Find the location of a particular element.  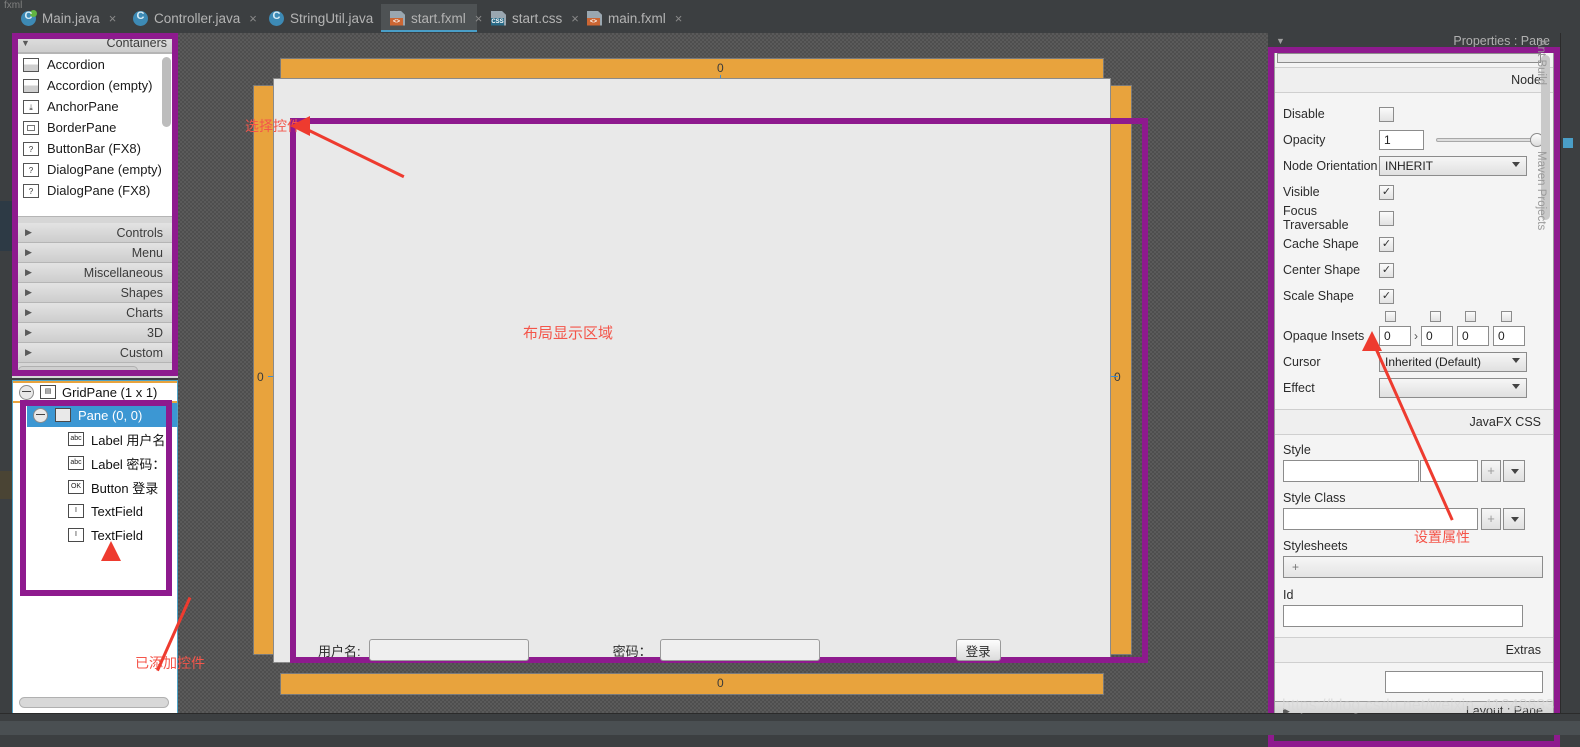

library-item-label: DialogPane (empty) is located at coordinates (104, 169).